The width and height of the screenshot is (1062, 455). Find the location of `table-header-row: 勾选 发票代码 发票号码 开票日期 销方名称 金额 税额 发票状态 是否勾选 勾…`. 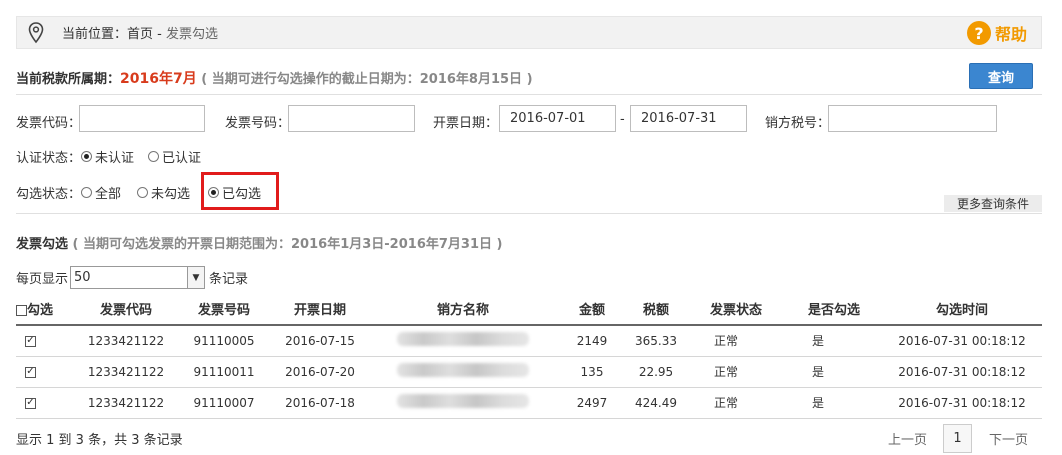

table-header-row: 勾选 发票代码 发票号码 开票日期 销方名称 金额 税额 发票状态 是否勾选 勾… is located at coordinates (529, 309).